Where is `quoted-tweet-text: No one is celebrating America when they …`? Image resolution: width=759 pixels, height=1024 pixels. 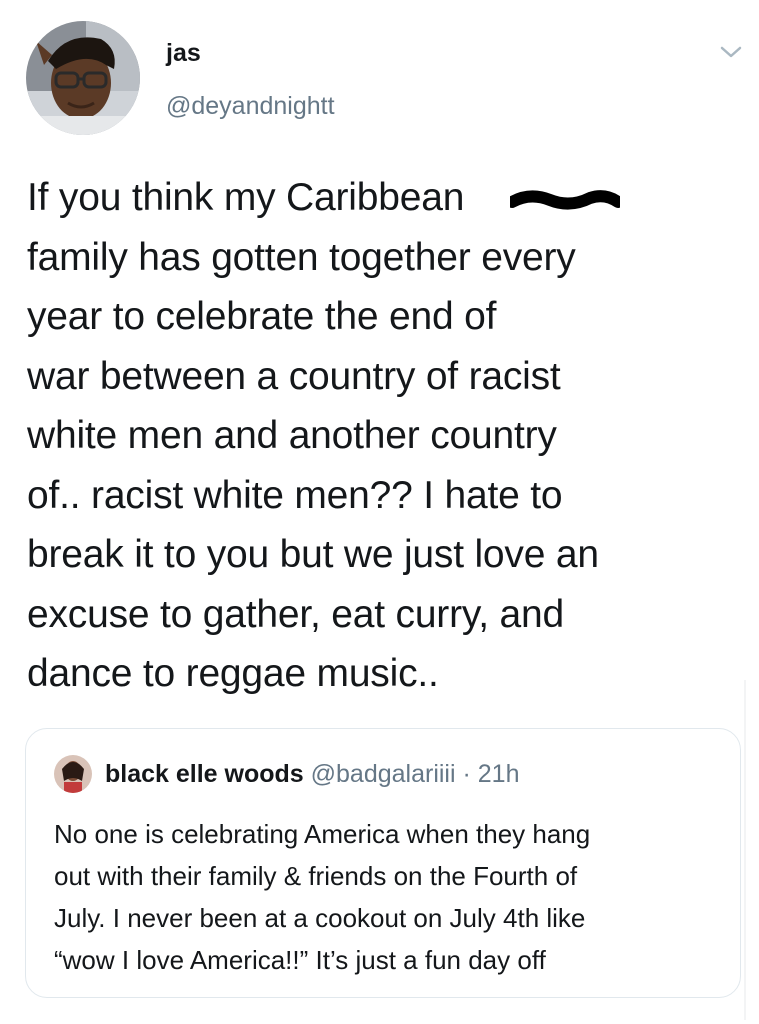
quoted-tweet-text: No one is celebrating America when they … is located at coordinates (322, 897).